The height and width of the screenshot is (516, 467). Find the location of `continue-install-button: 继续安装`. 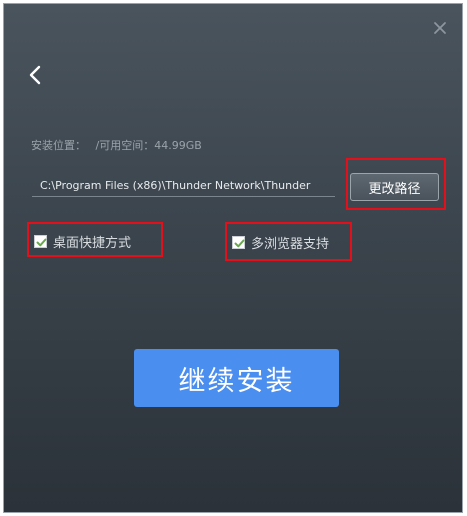

continue-install-button: 继续安装 is located at coordinates (236, 378).